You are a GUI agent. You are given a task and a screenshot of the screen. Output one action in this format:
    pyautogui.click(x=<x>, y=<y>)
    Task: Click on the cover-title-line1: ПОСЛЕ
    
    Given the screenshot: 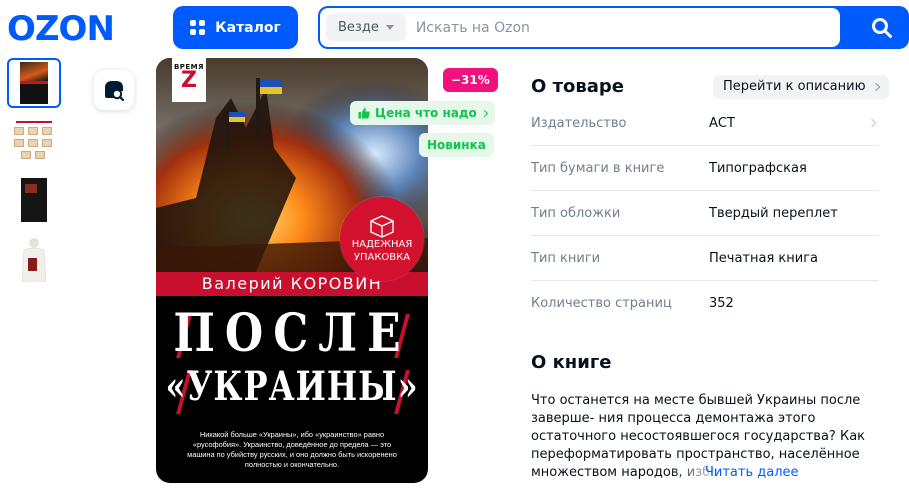 What is the action you would take?
    pyautogui.click(x=292, y=333)
    